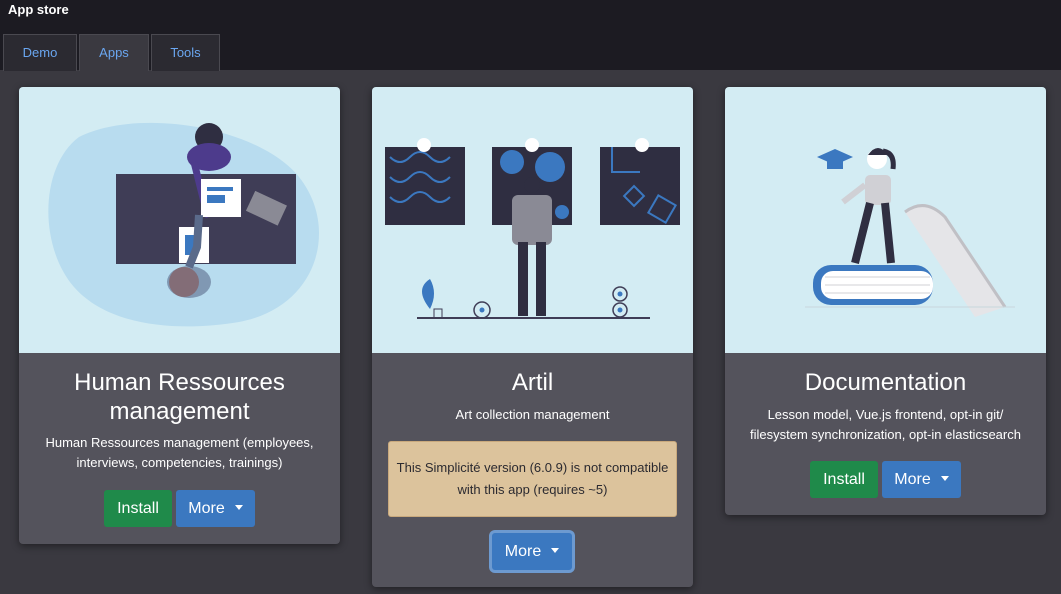 The height and width of the screenshot is (594, 1061). What do you see at coordinates (40, 52) in the screenshot?
I see `tab-demo: Demo` at bounding box center [40, 52].